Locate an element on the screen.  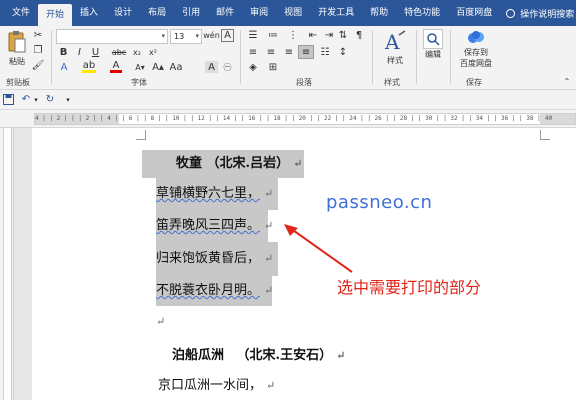
poem1-line-text: 不脱蓑衣卧月明。 is located at coordinates (208, 290).